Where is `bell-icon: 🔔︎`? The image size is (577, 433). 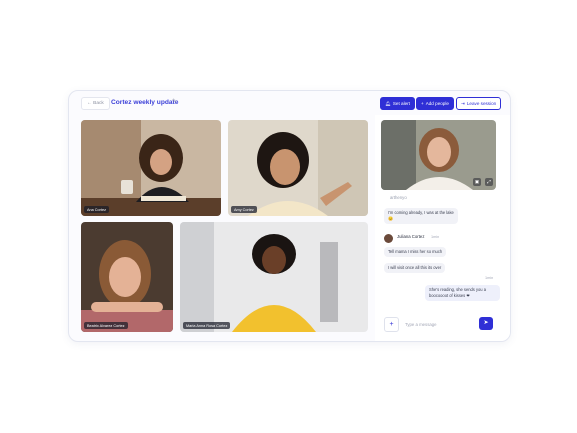 bell-icon: 🔔︎ is located at coordinates (388, 103).